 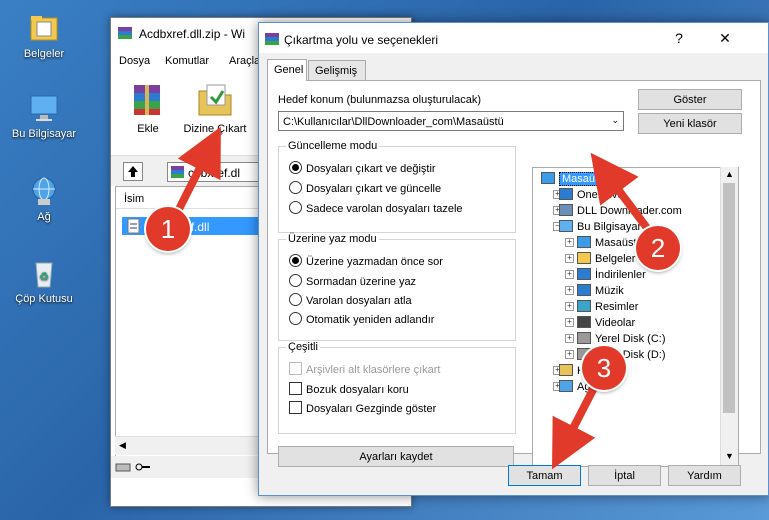 What do you see at coordinates (658, 248) in the screenshot?
I see `step-marker-2: 2` at bounding box center [658, 248].